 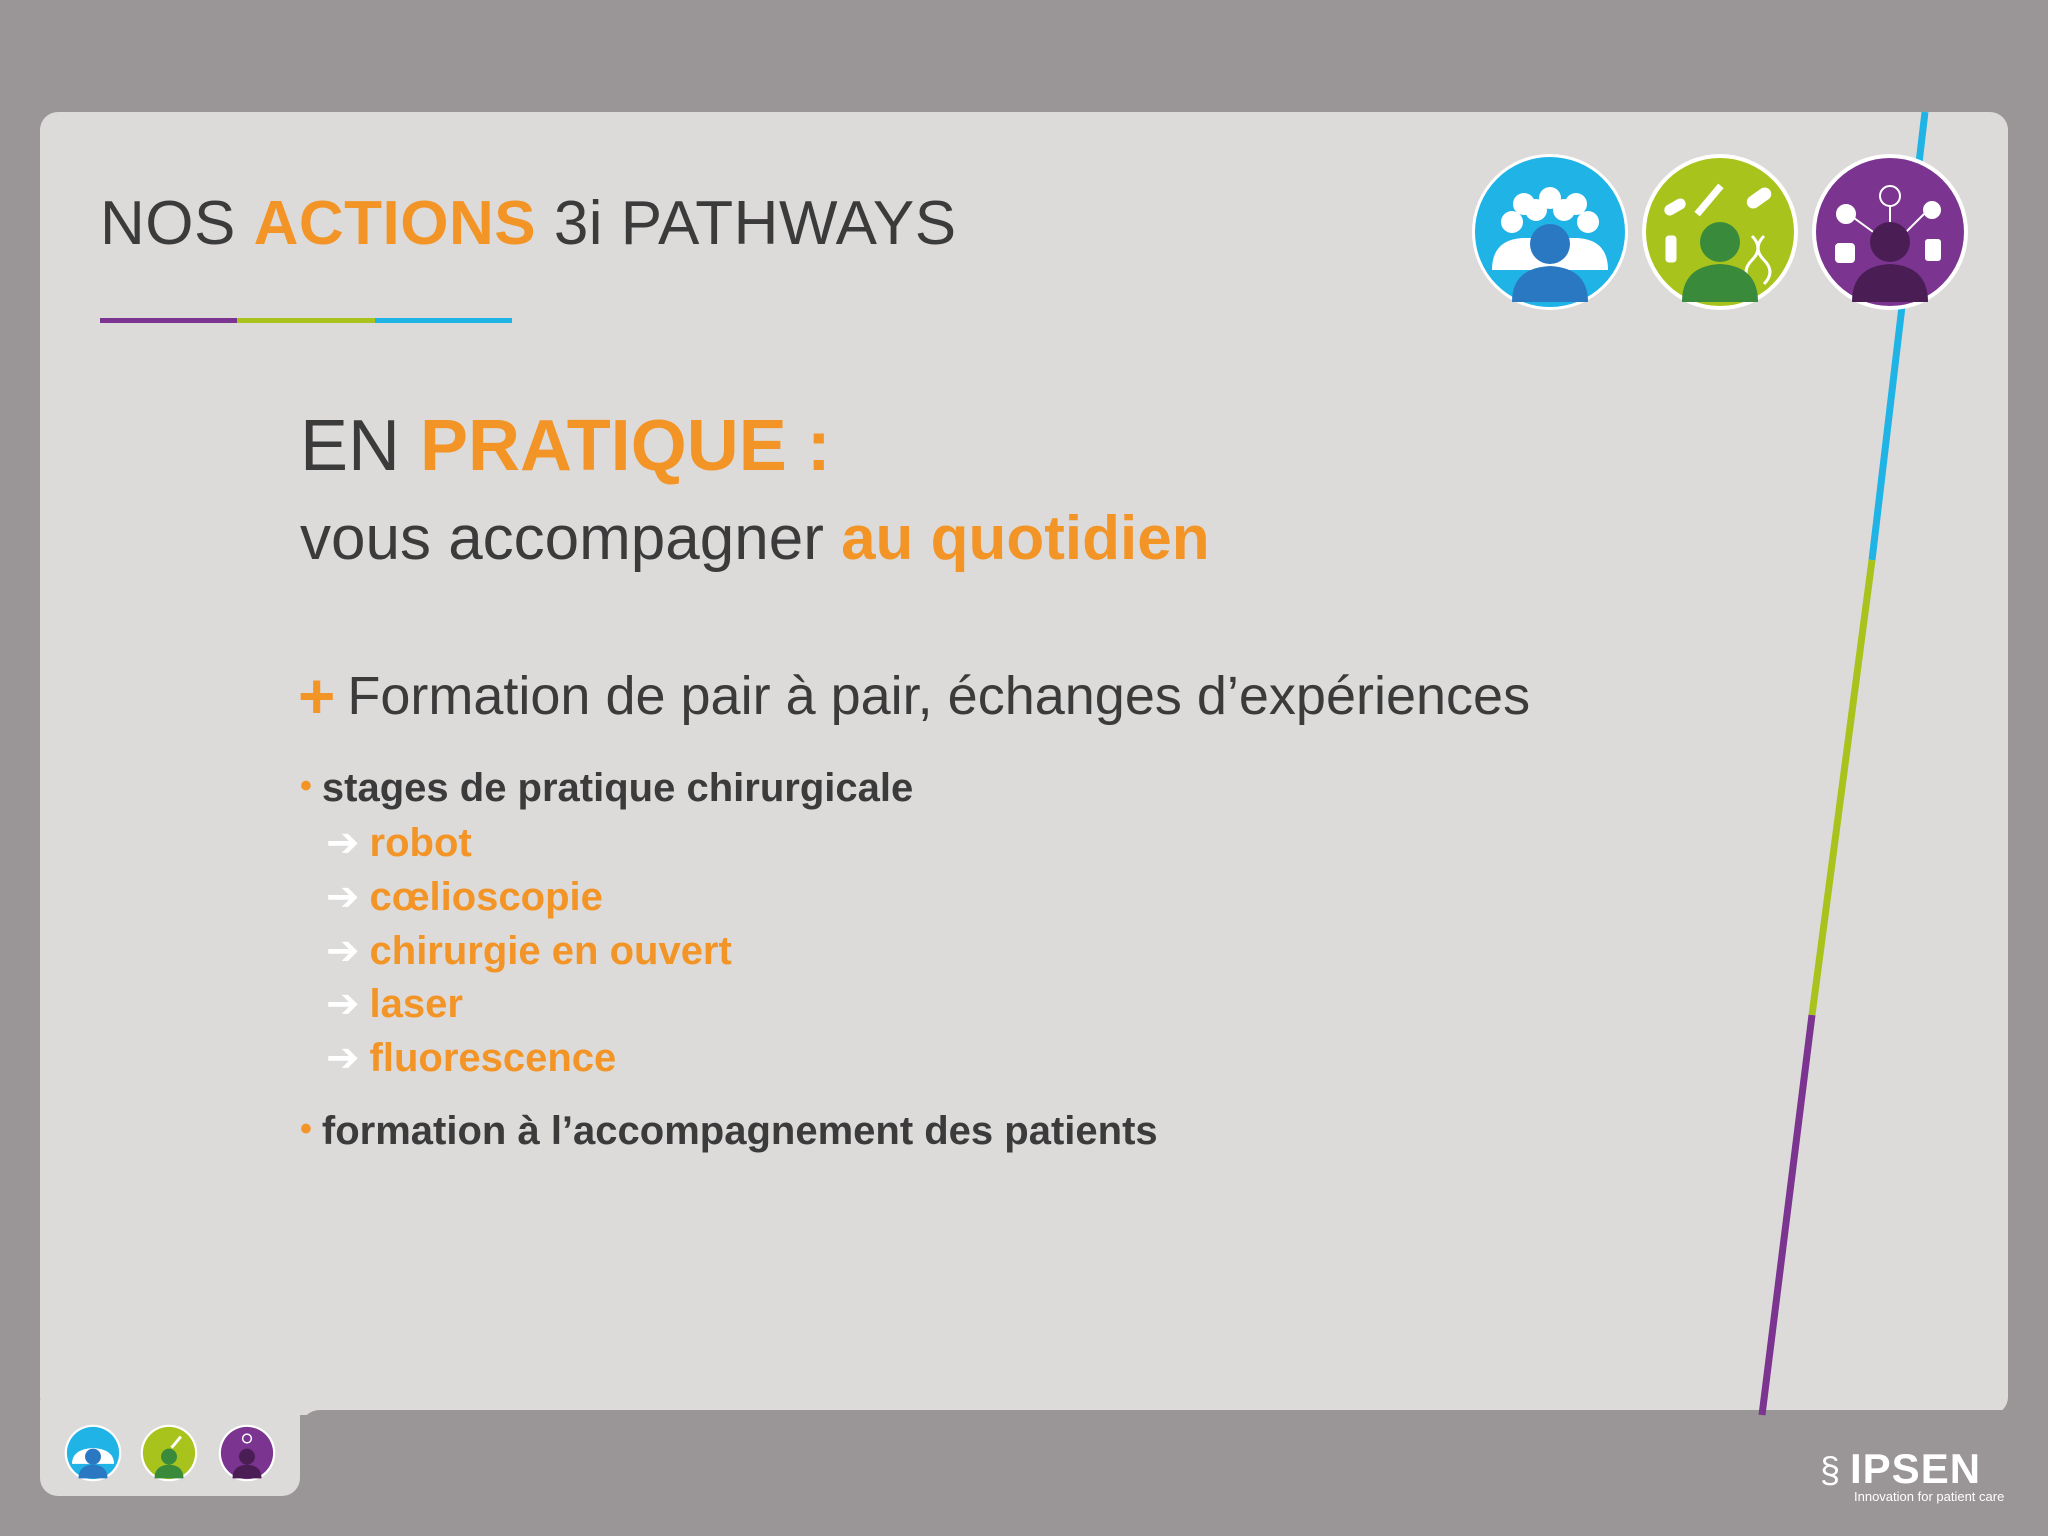 I want to click on logo-brand: IPSEN, so click(x=1916, y=1468).